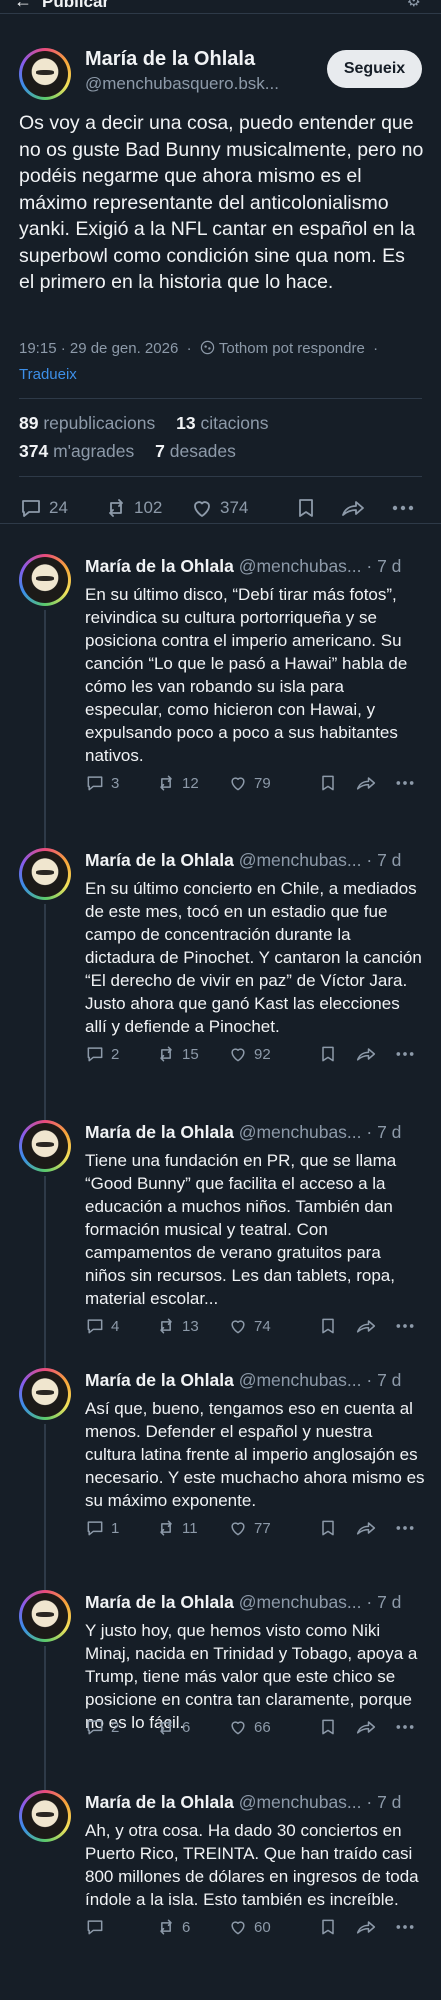 This screenshot has width=441, height=2000. What do you see at coordinates (99, 423) in the screenshot?
I see `reposts-label: republicacions` at bounding box center [99, 423].